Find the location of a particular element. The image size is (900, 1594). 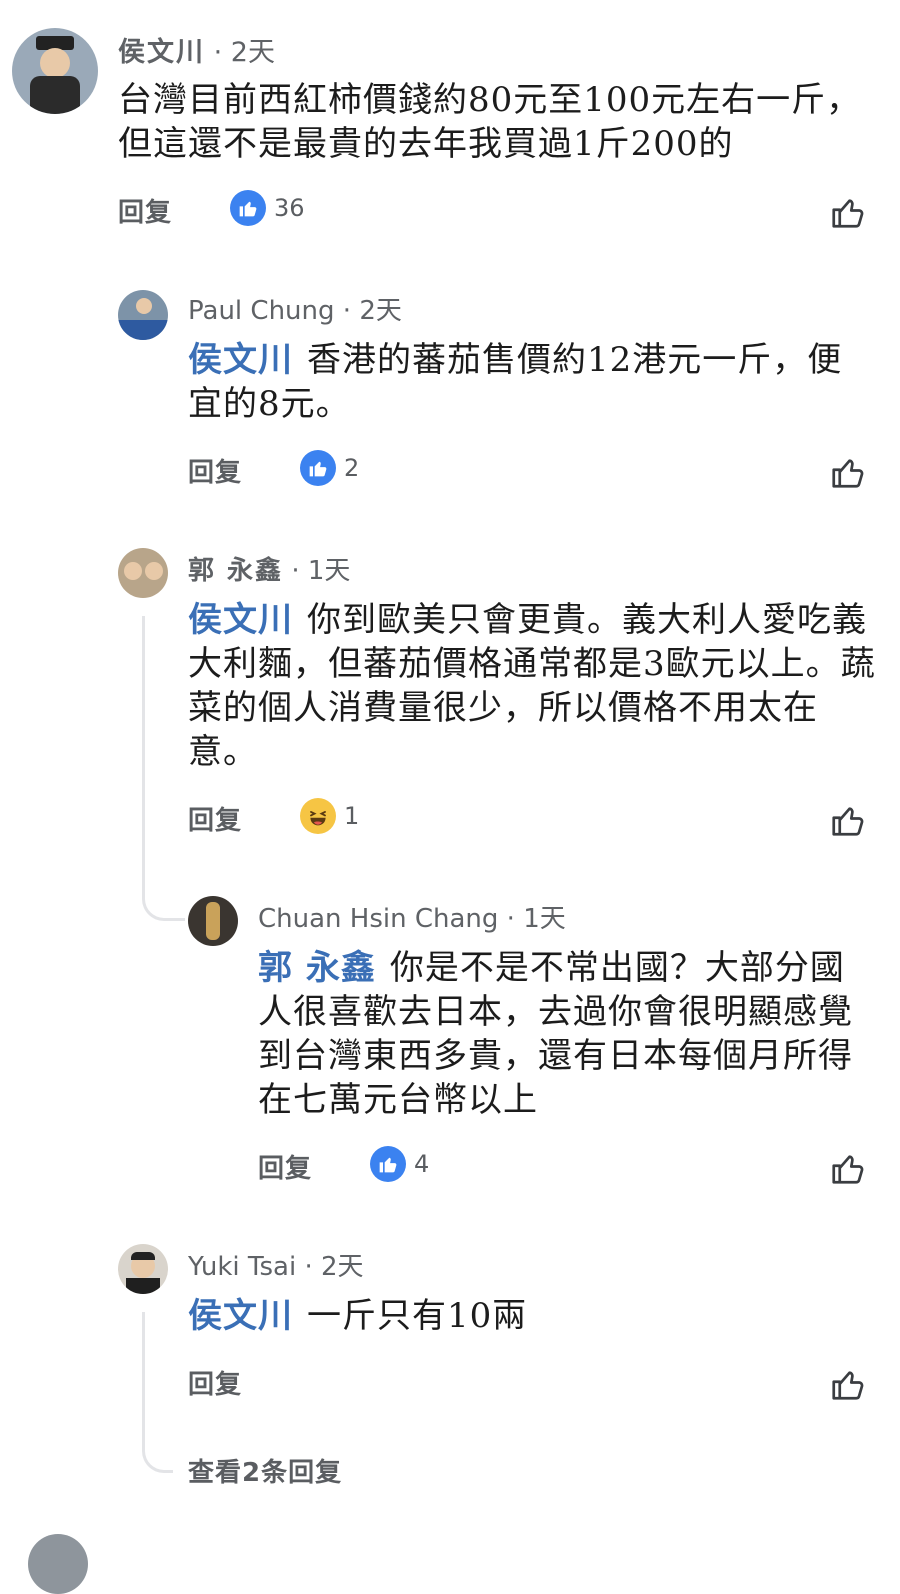

comment-text: 一斤只有10兩 is located at coordinates (417, 1316).